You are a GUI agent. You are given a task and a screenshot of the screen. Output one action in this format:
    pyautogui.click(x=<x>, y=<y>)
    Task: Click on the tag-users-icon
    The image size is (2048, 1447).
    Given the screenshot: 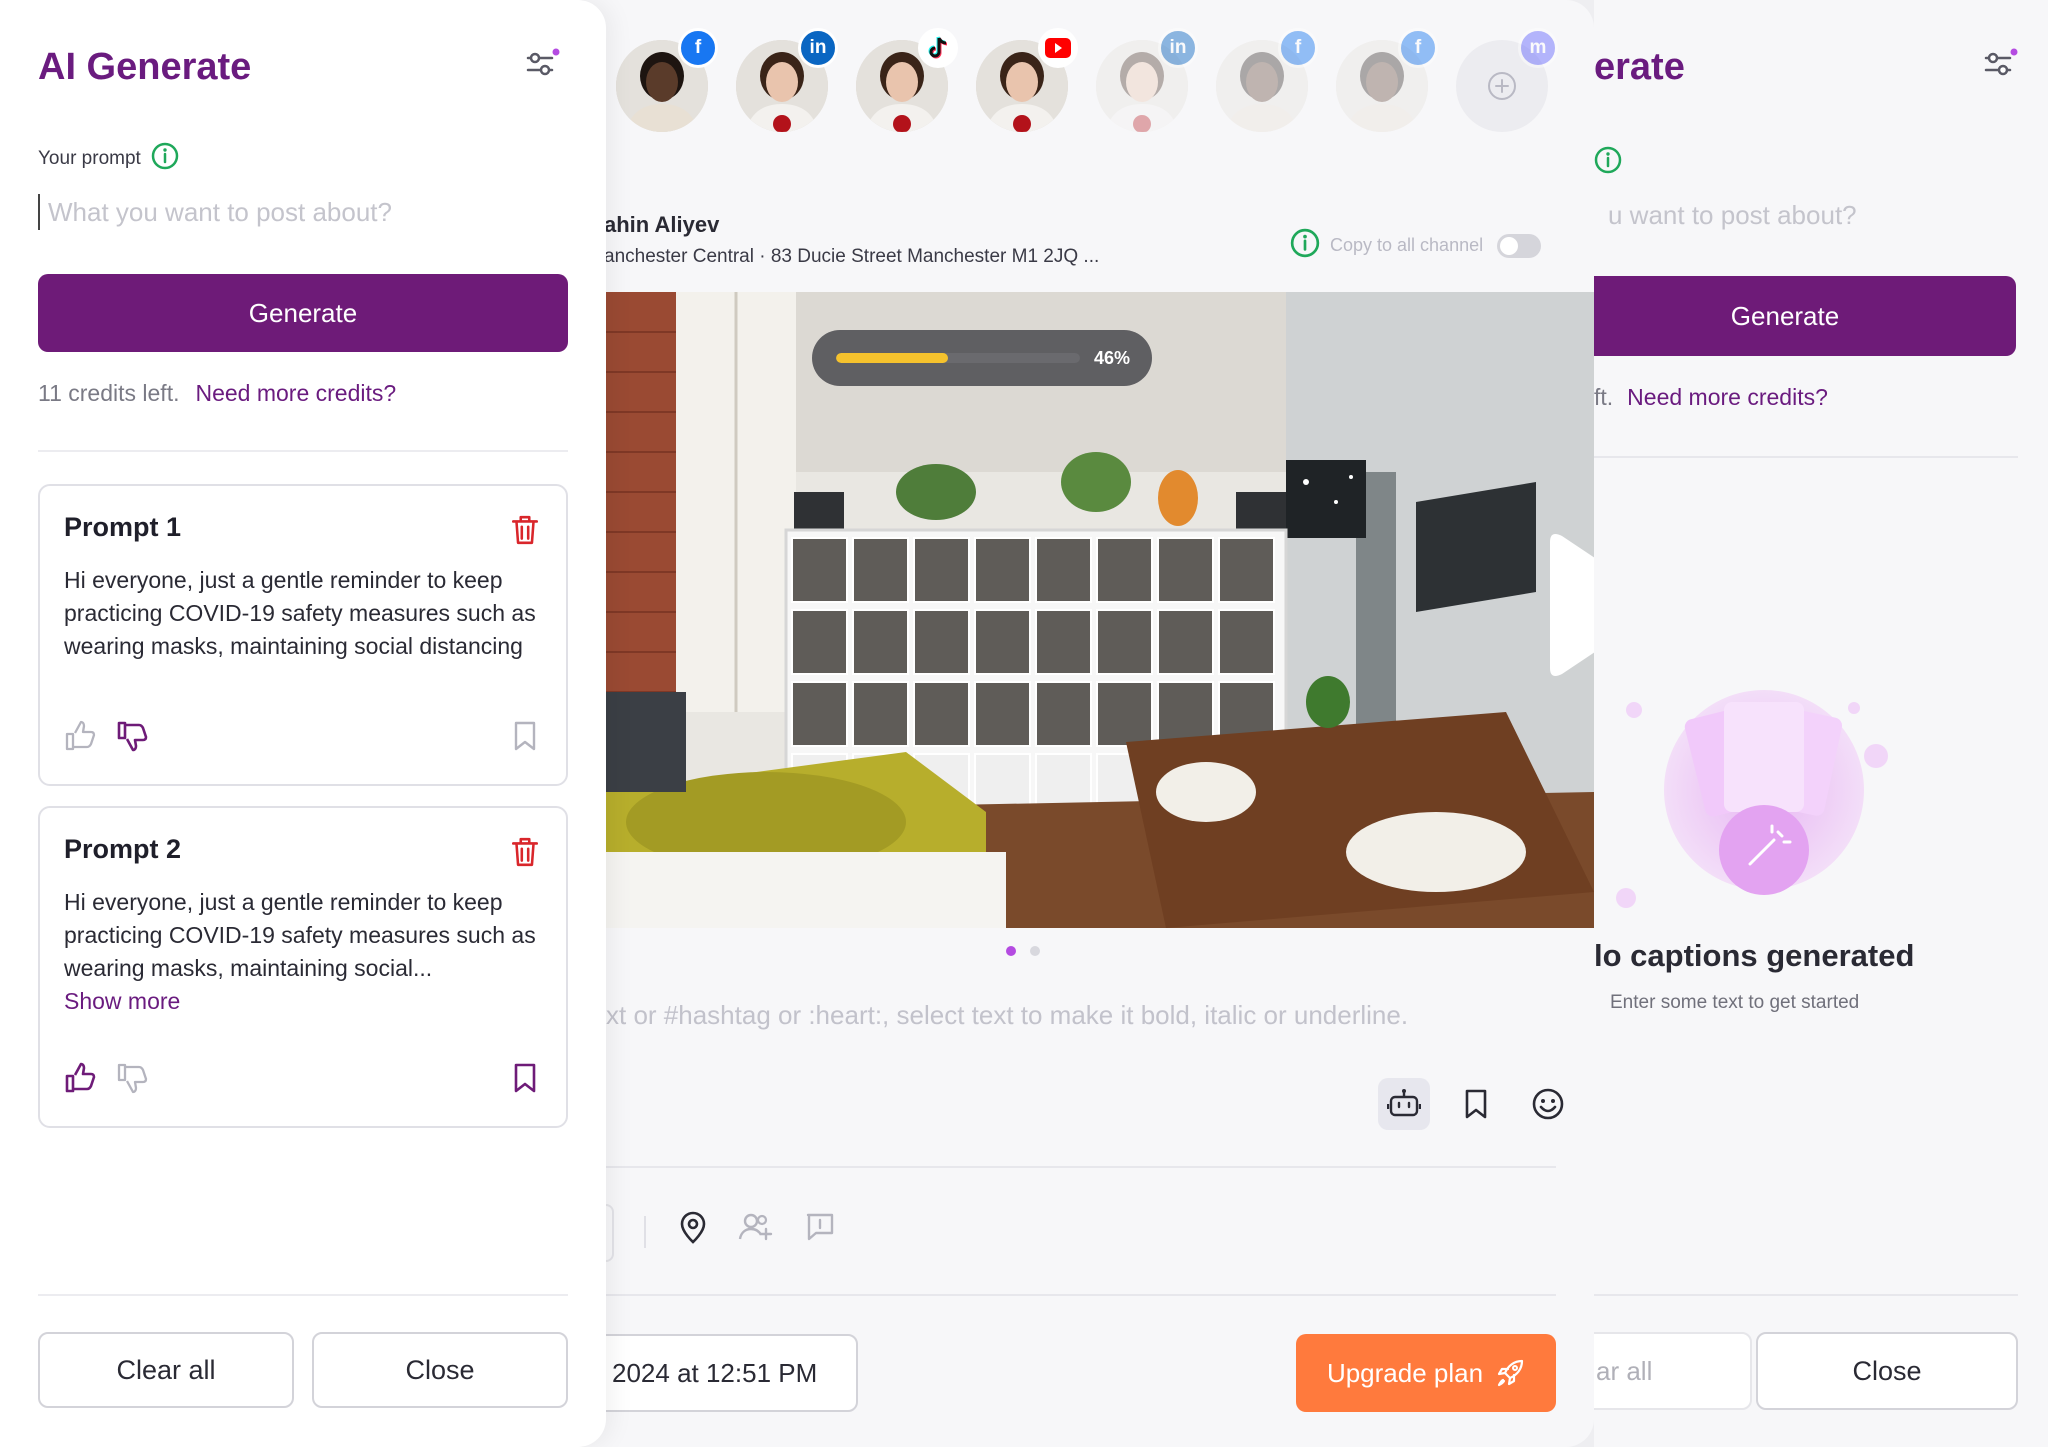 What is the action you would take?
    pyautogui.click(x=756, y=1229)
    